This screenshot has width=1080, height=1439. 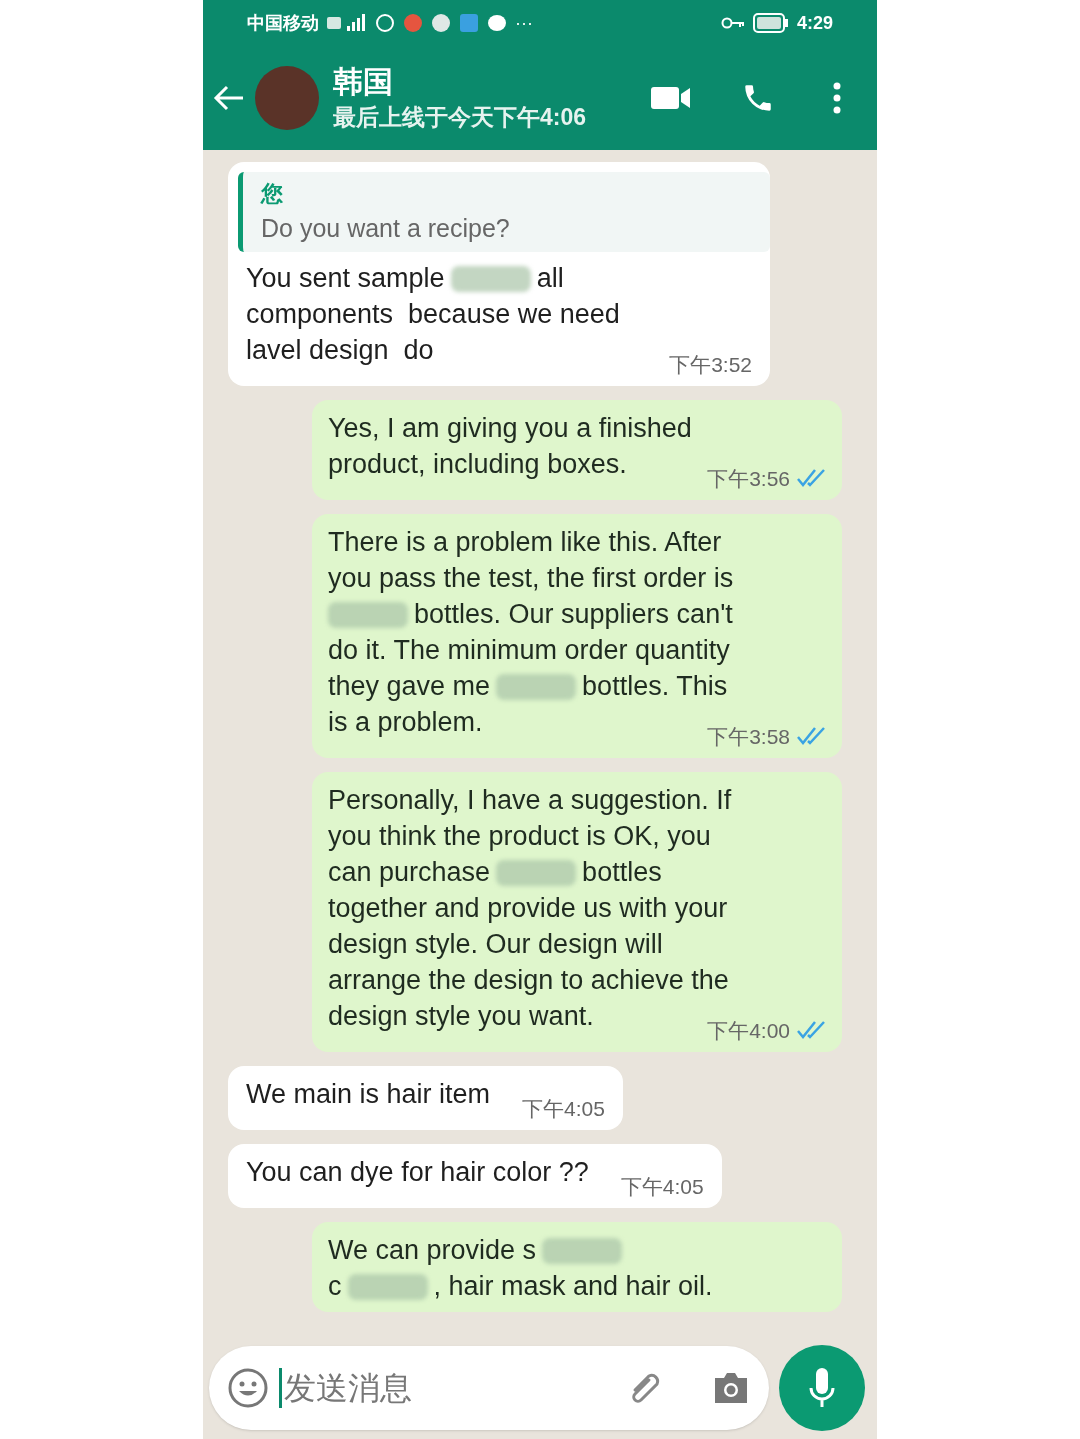 What do you see at coordinates (770, 23) in the screenshot?
I see `battery-icon` at bounding box center [770, 23].